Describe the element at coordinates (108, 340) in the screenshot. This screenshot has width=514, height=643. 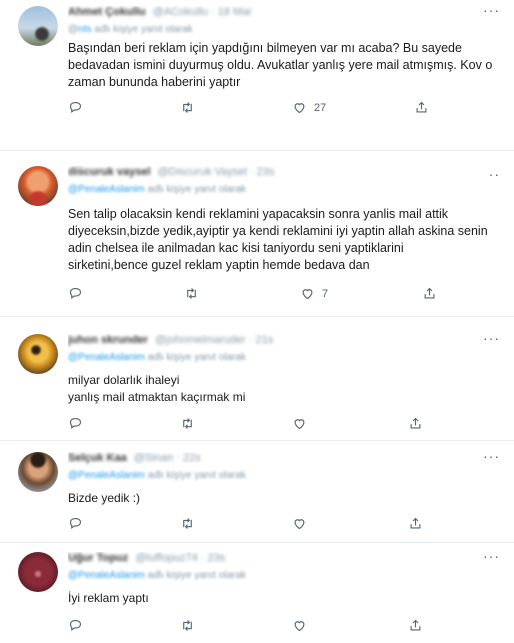
I see `display-name: juhon skrunder` at that location.